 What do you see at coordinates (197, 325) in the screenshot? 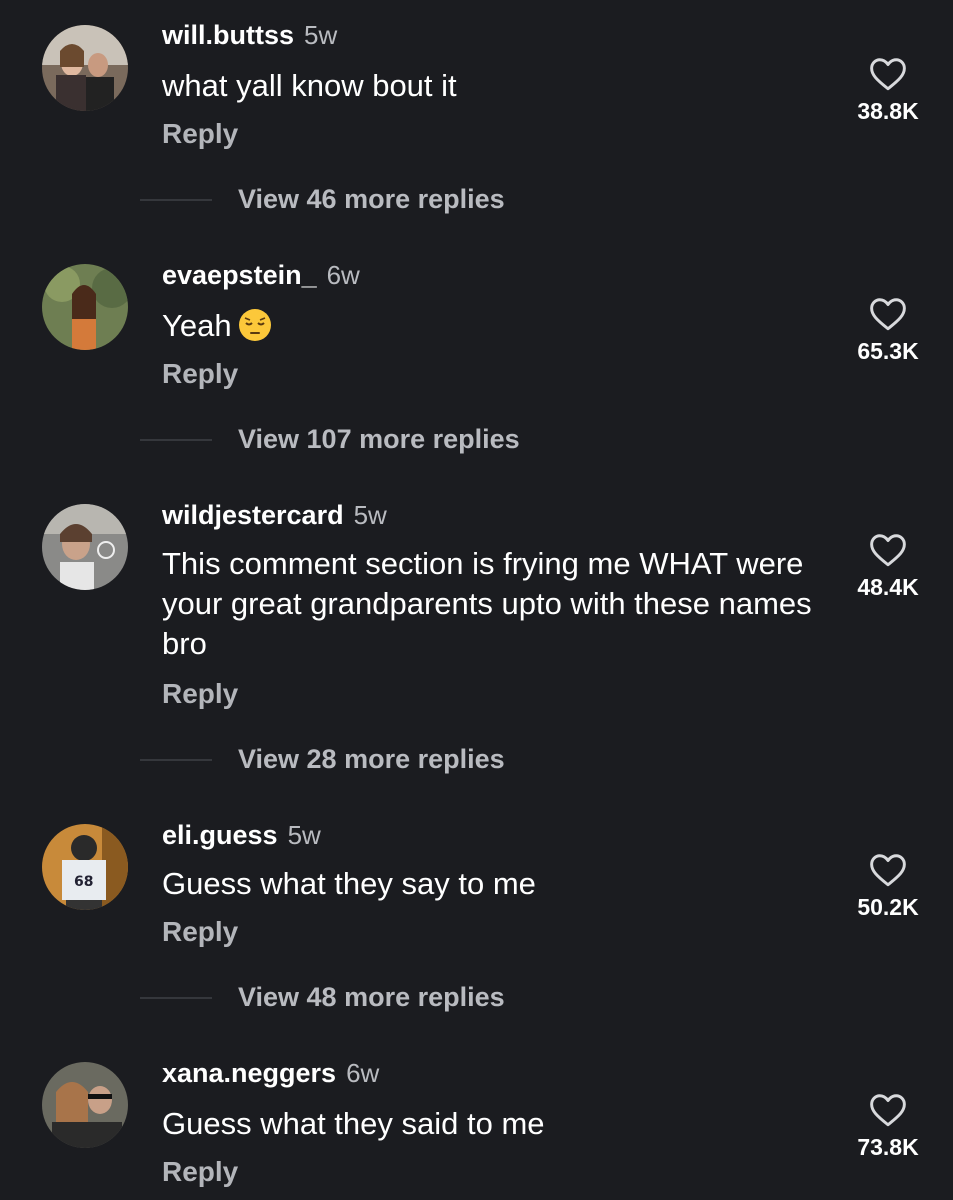
I see `comment-text-content: Yeah` at bounding box center [197, 325].